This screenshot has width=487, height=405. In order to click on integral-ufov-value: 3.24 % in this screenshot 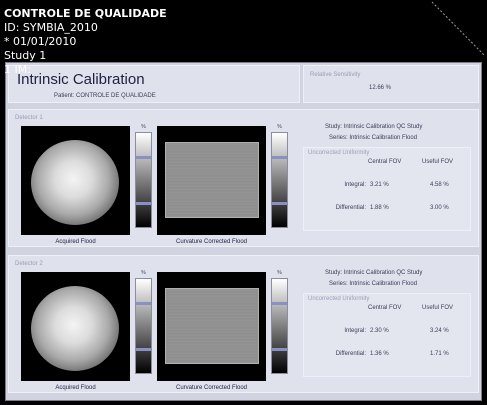, I will do `click(439, 331)`.